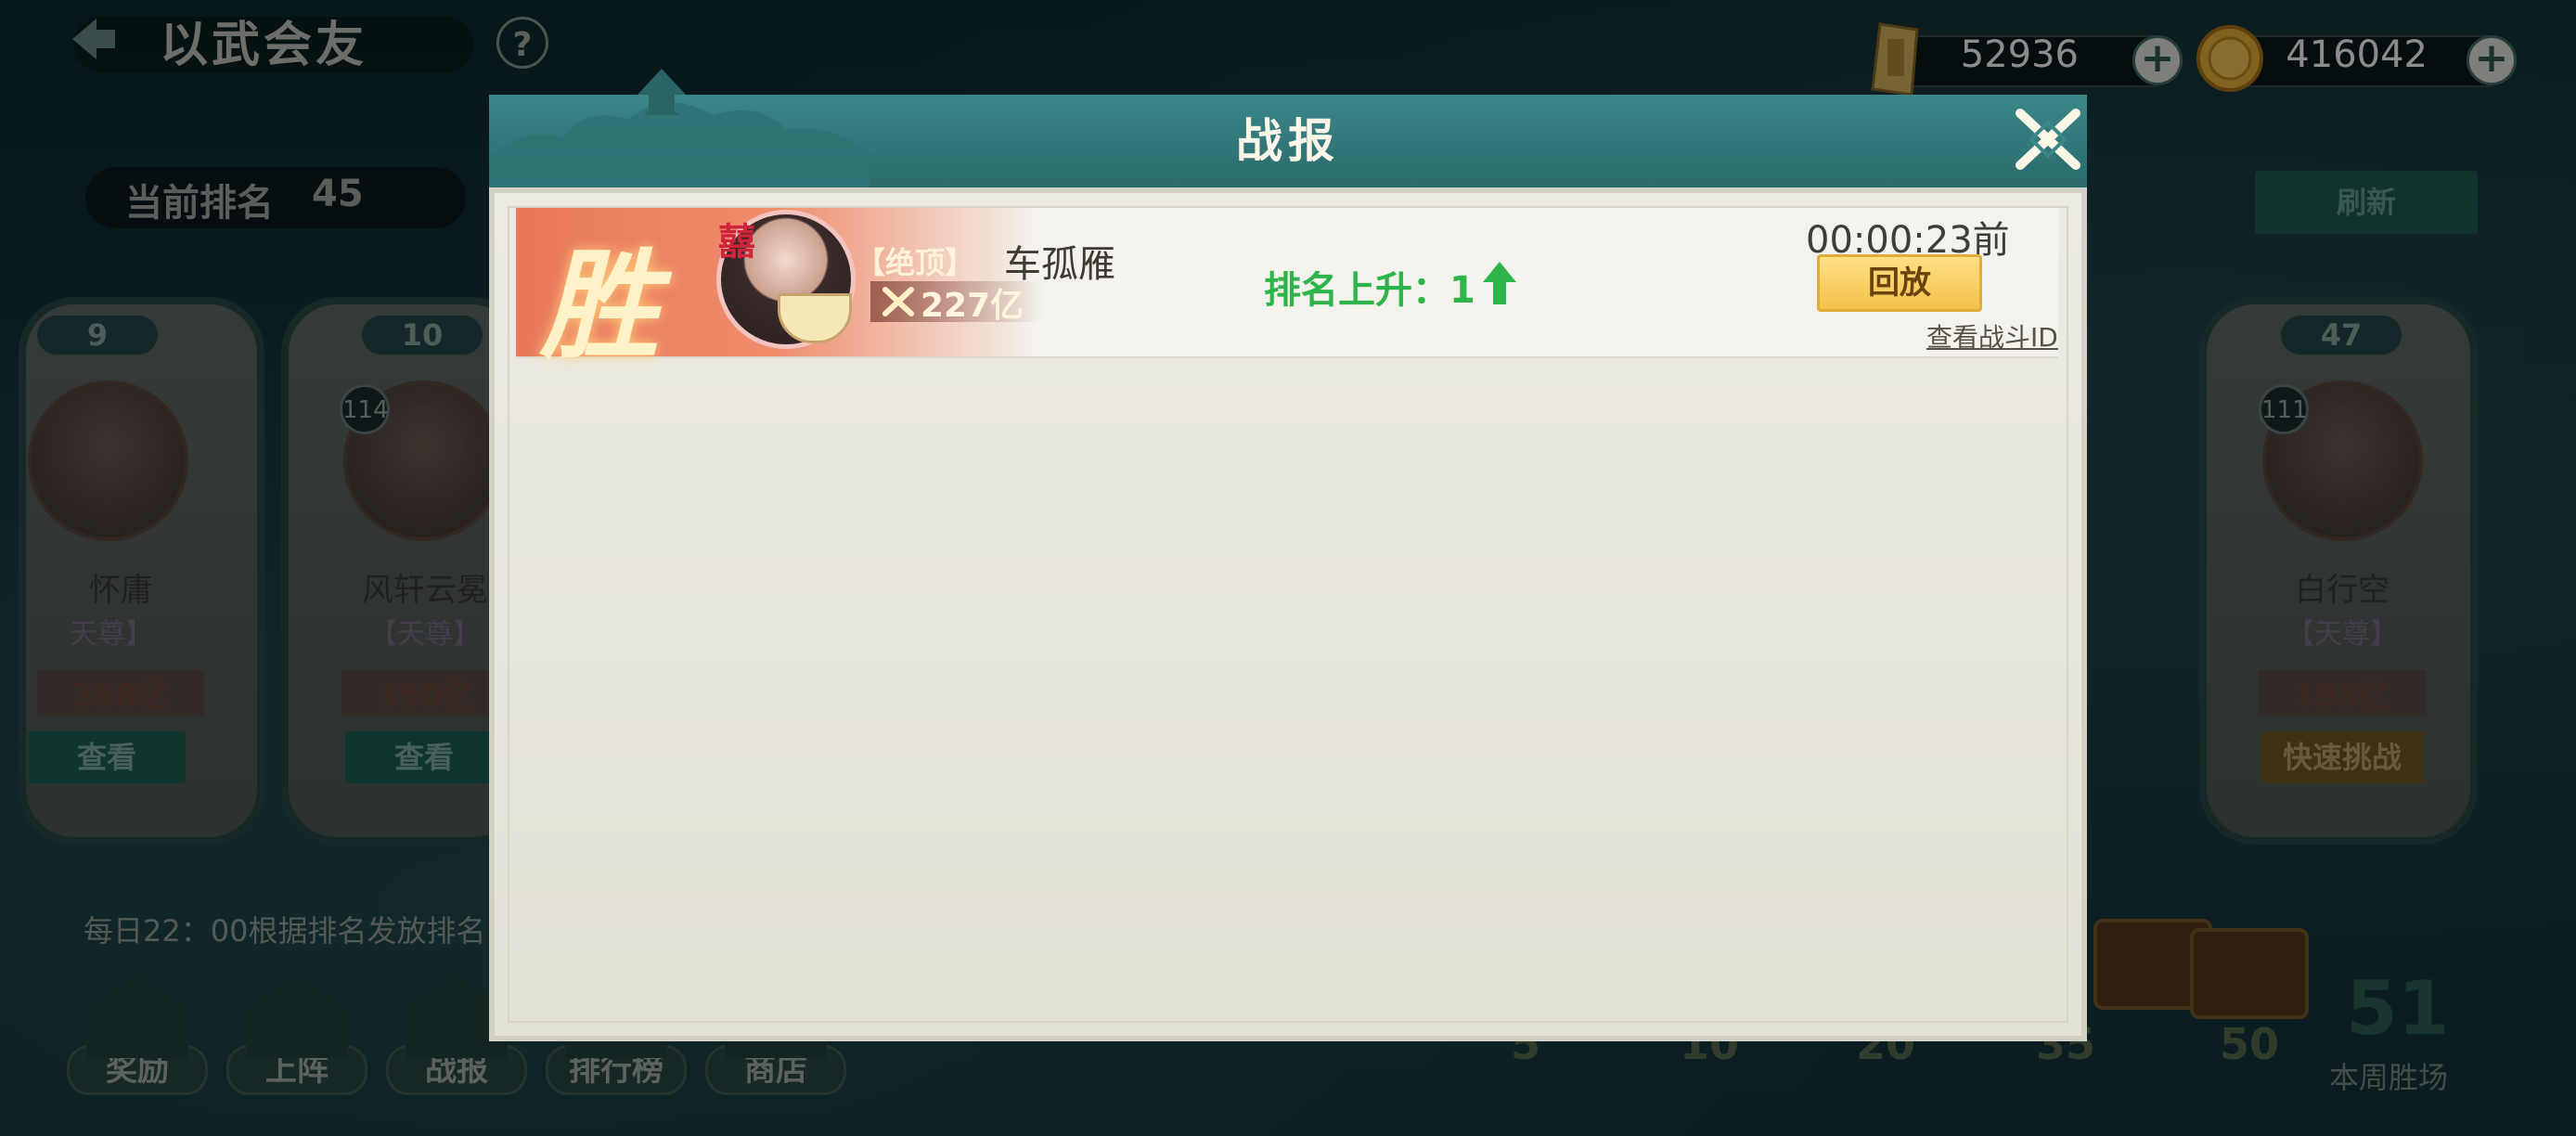 The width and height of the screenshot is (2576, 1136). Describe the element at coordinates (1369, 290) in the screenshot. I see `rank-change-text: 排名上升：1` at that location.